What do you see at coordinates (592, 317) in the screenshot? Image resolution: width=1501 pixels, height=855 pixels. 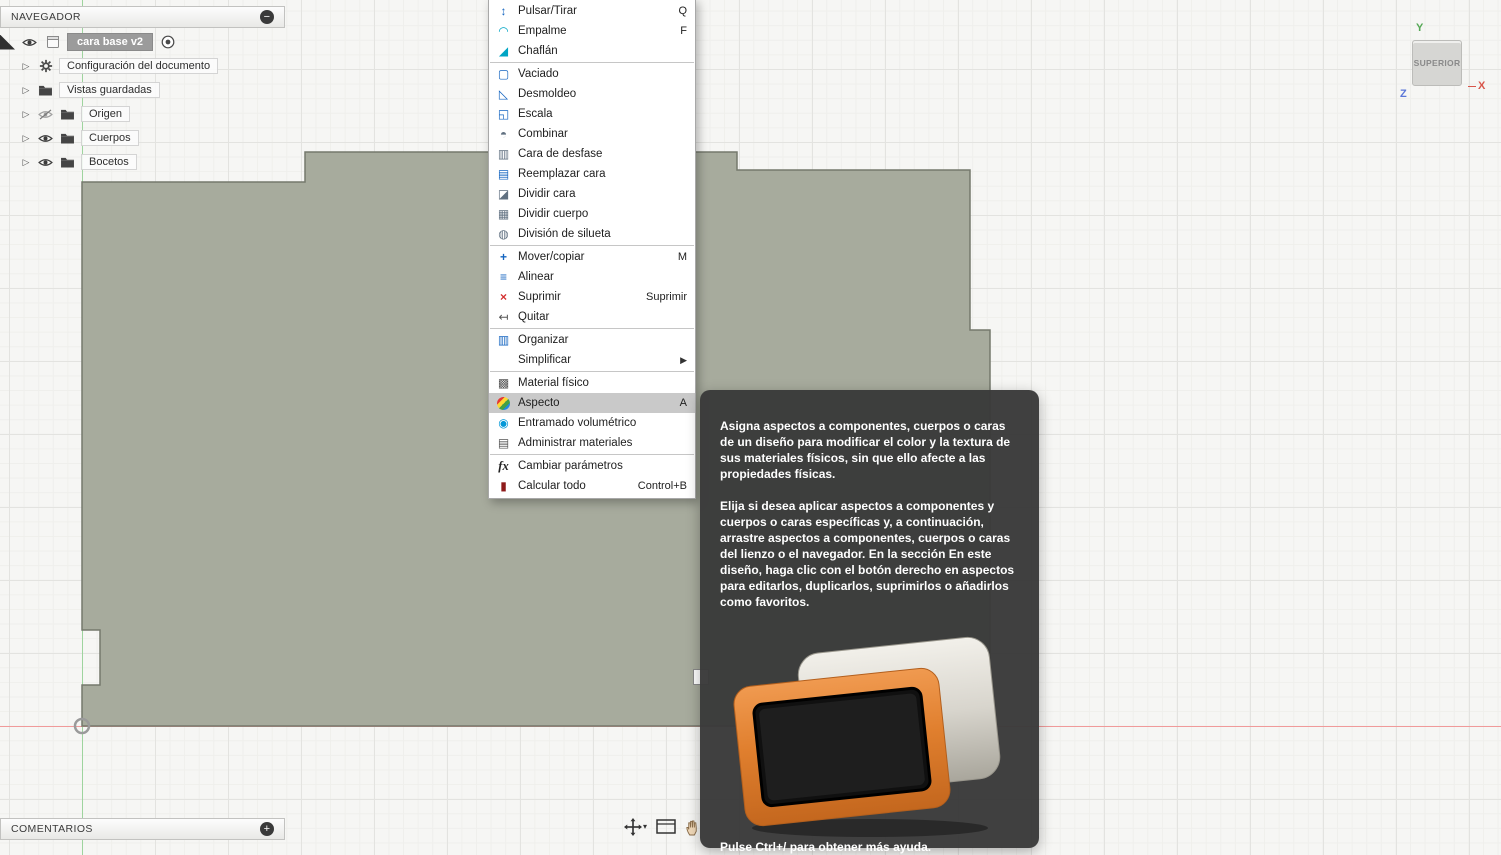 I see `menu-item-quitar: ↤ Quitar` at bounding box center [592, 317].